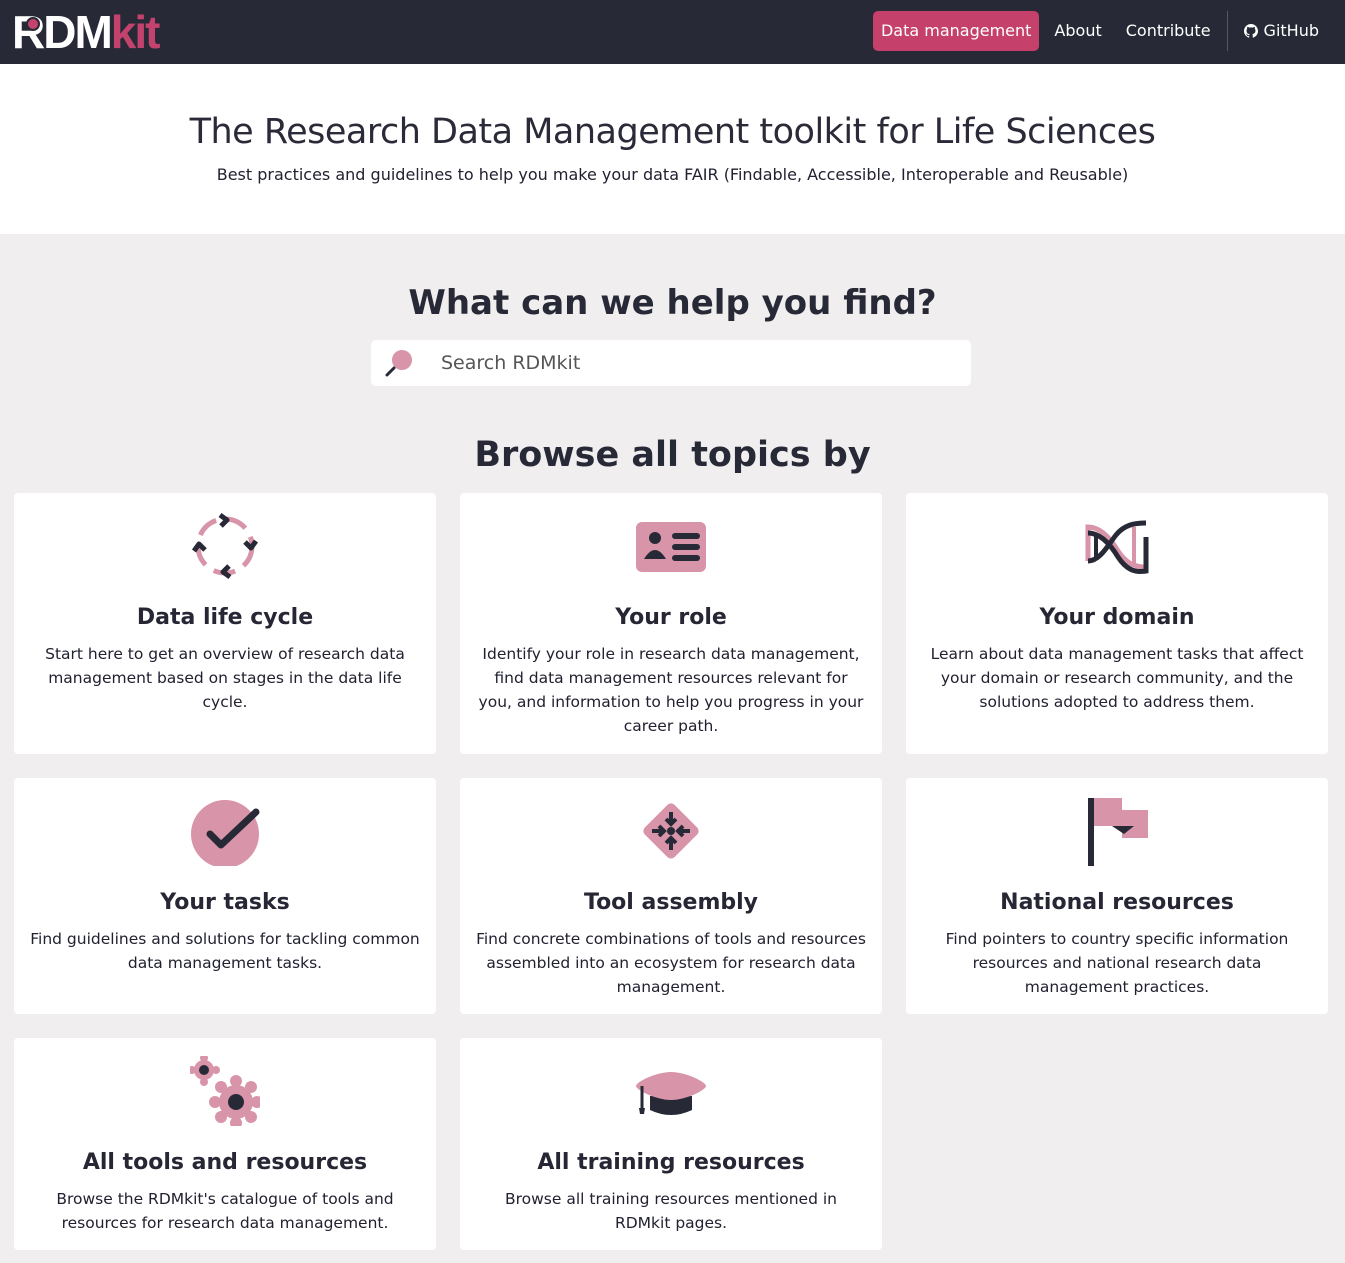 Image resolution: width=1345 pixels, height=1263 pixels. Describe the element at coordinates (1227, 31) in the screenshot. I see `nav-divider` at that location.